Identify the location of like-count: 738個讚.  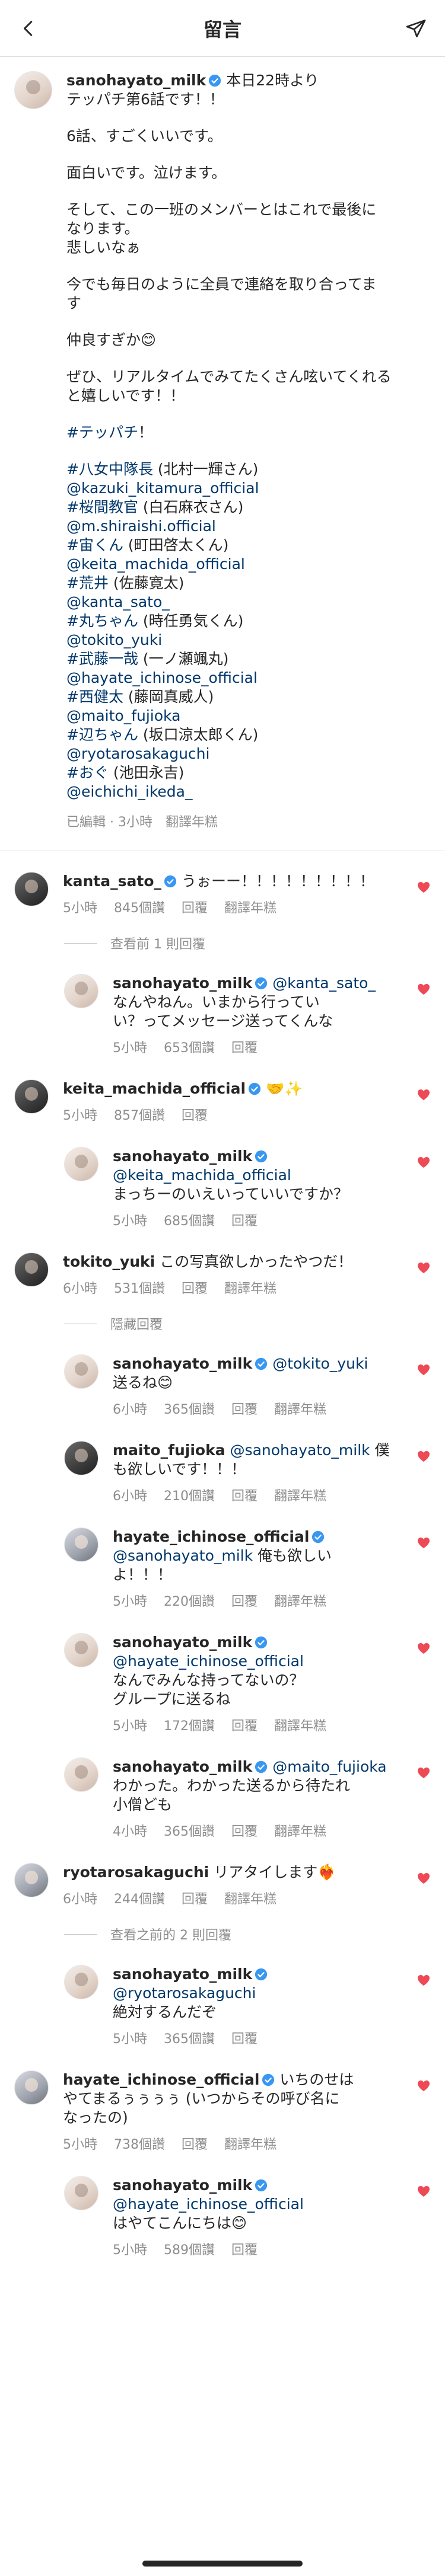
(139, 2145).